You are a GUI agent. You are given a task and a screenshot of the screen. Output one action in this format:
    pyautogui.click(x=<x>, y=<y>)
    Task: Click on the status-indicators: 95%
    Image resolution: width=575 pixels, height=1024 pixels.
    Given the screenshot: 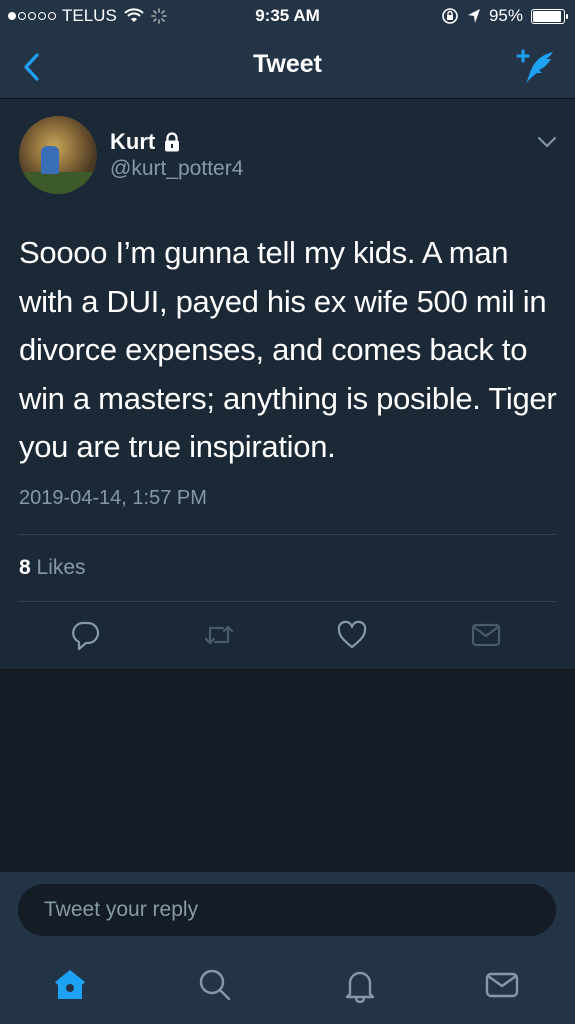 What is the action you would take?
    pyautogui.click(x=504, y=16)
    